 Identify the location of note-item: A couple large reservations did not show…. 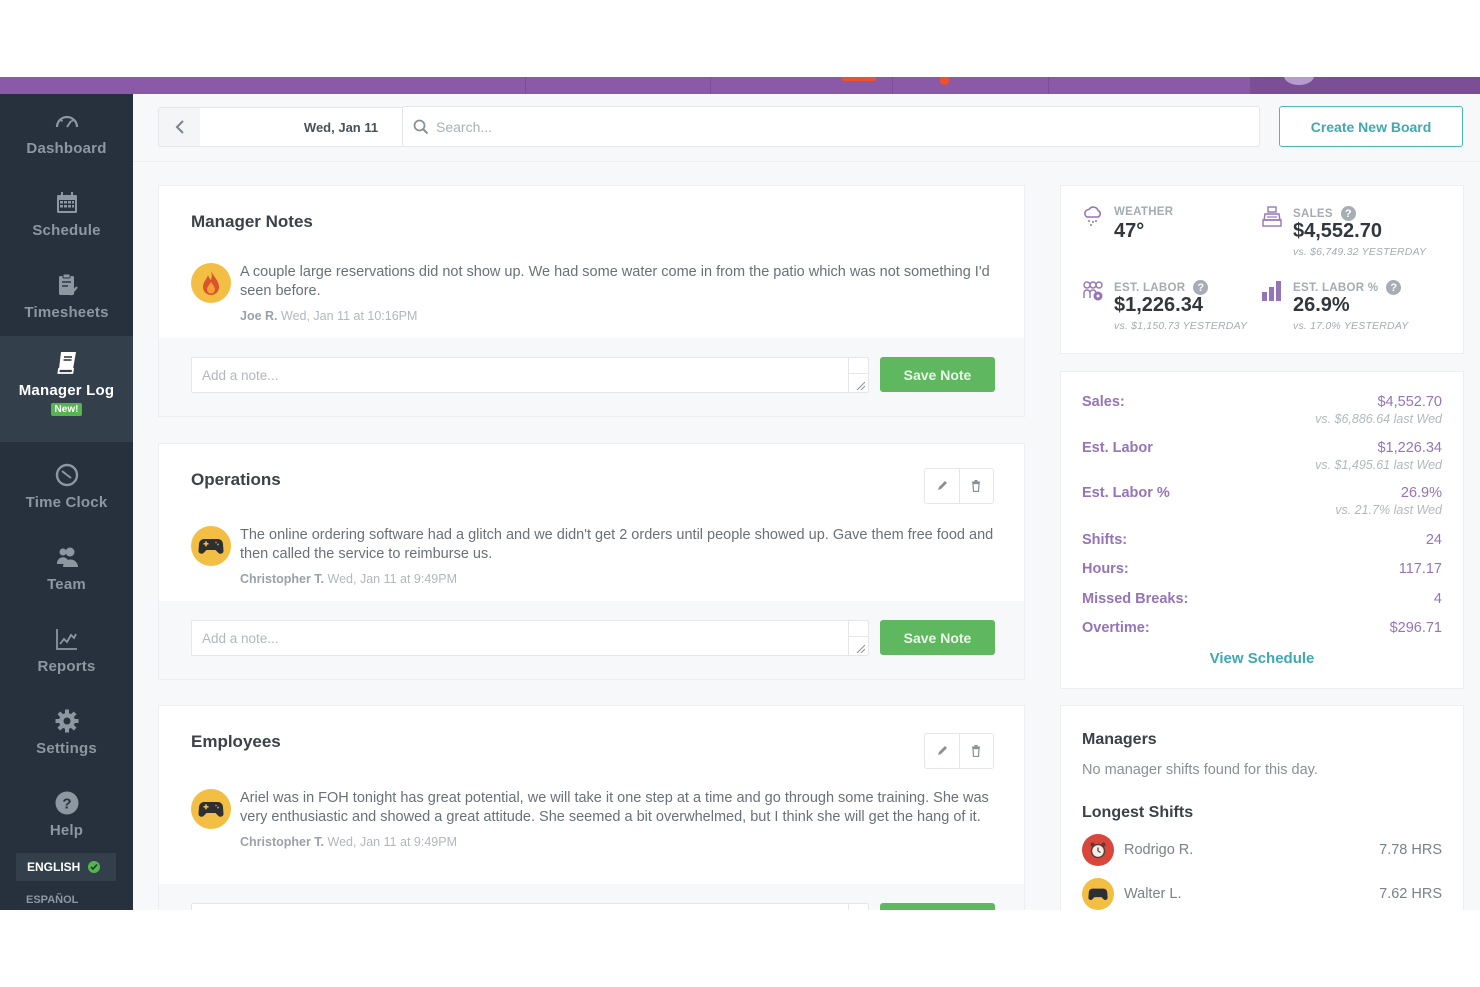
(592, 293).